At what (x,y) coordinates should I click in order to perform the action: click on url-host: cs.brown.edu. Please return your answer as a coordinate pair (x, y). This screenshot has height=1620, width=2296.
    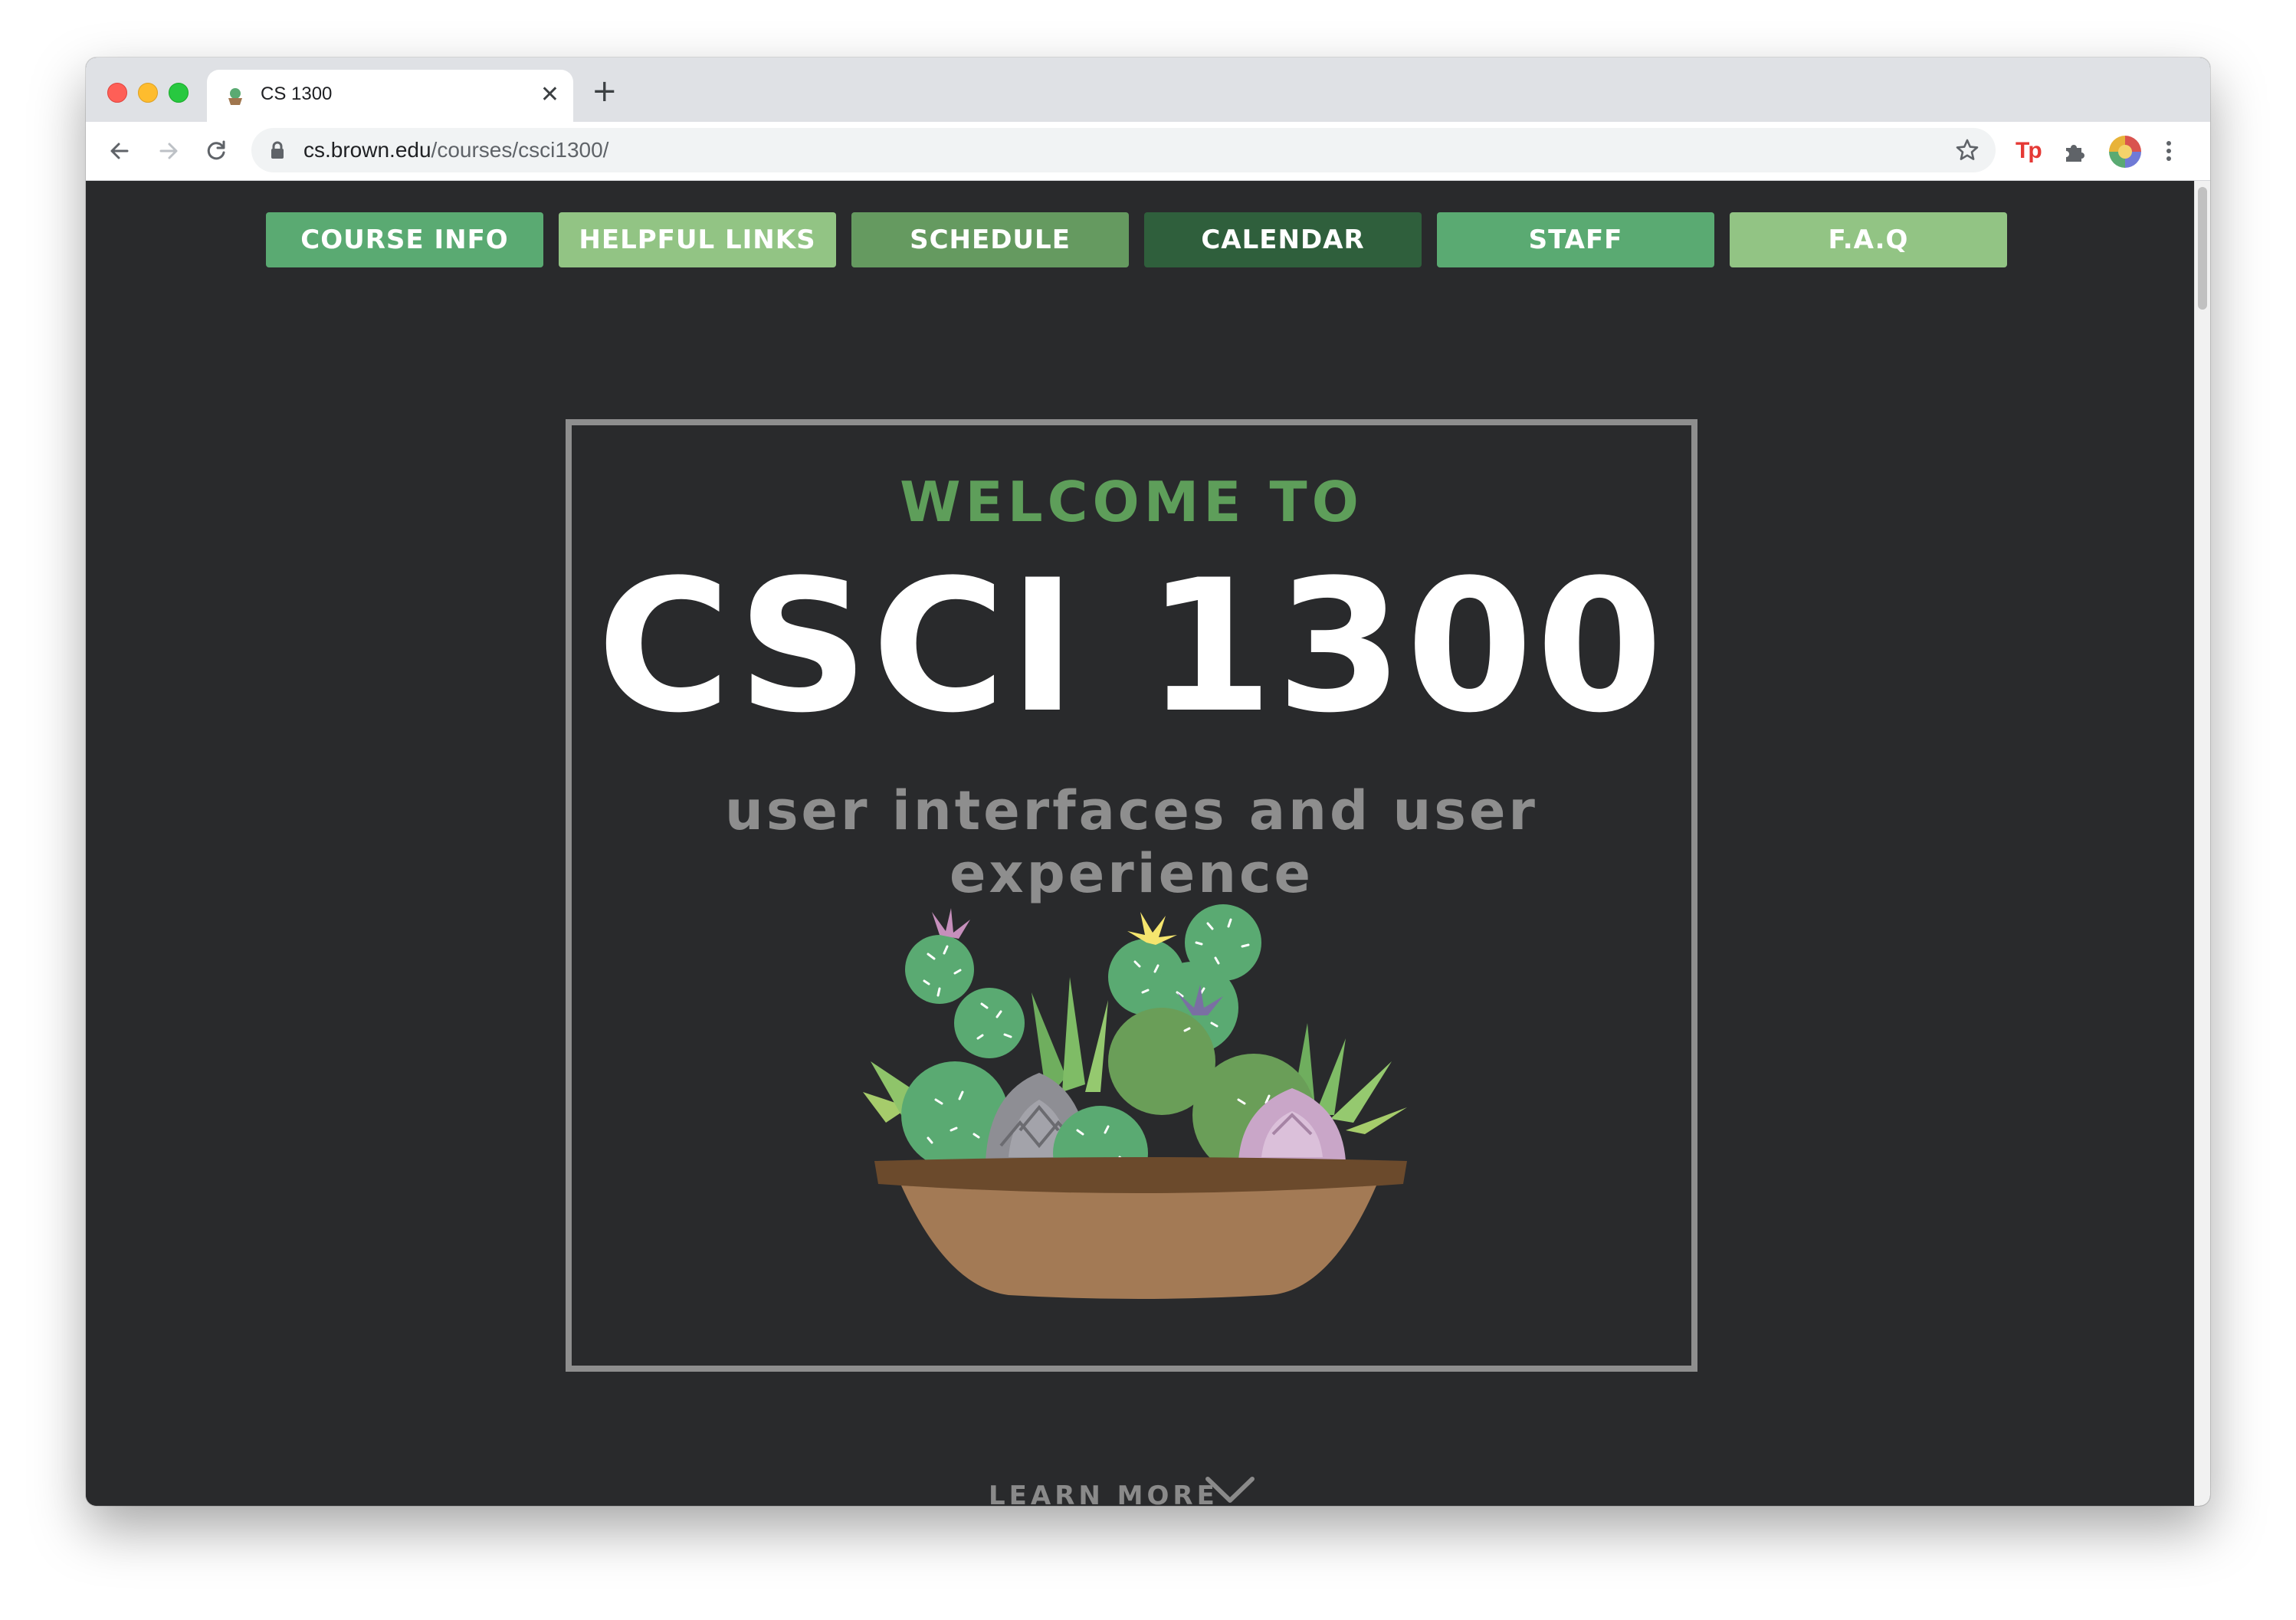
    Looking at the image, I should click on (367, 150).